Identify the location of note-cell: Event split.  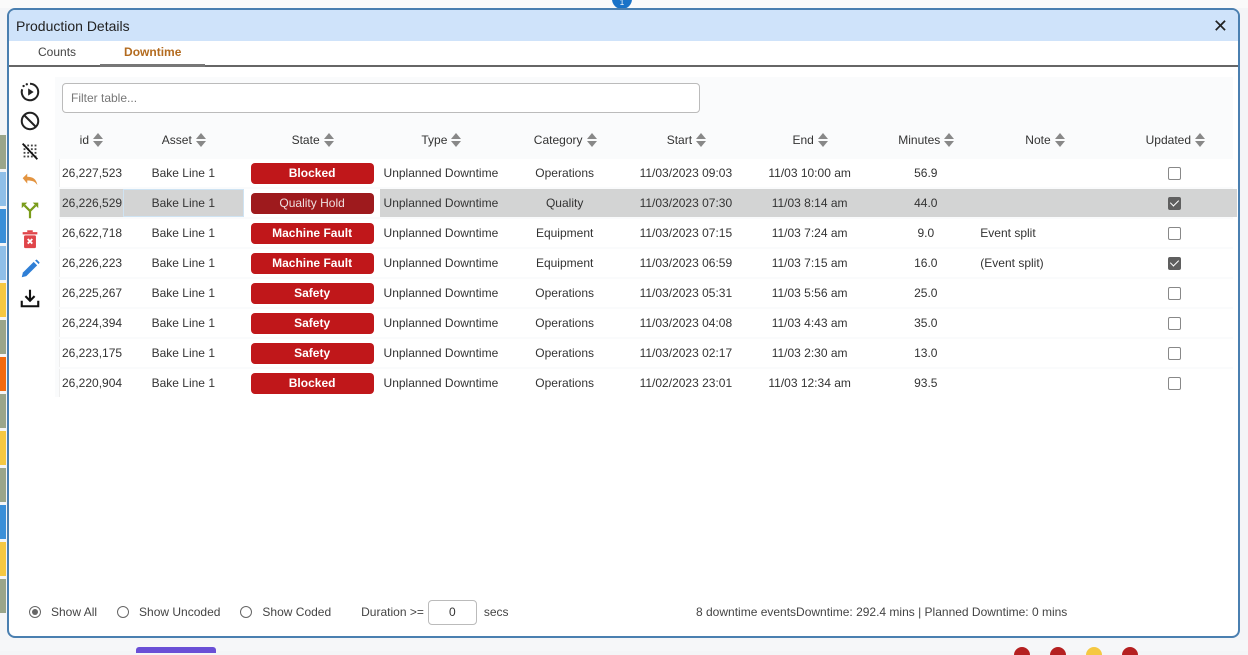
(1044, 233).